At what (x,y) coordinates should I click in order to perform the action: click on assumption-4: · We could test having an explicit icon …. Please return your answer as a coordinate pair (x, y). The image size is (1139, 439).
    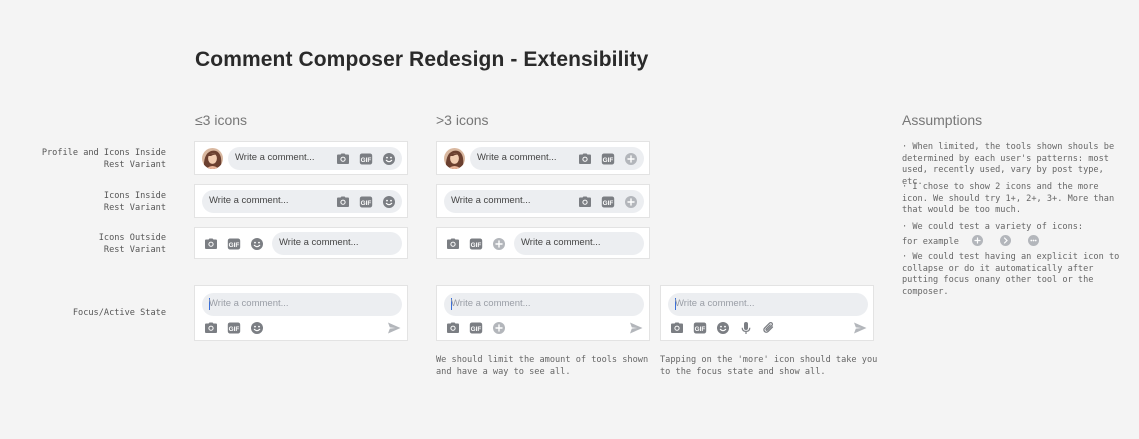
    Looking at the image, I should click on (1011, 274).